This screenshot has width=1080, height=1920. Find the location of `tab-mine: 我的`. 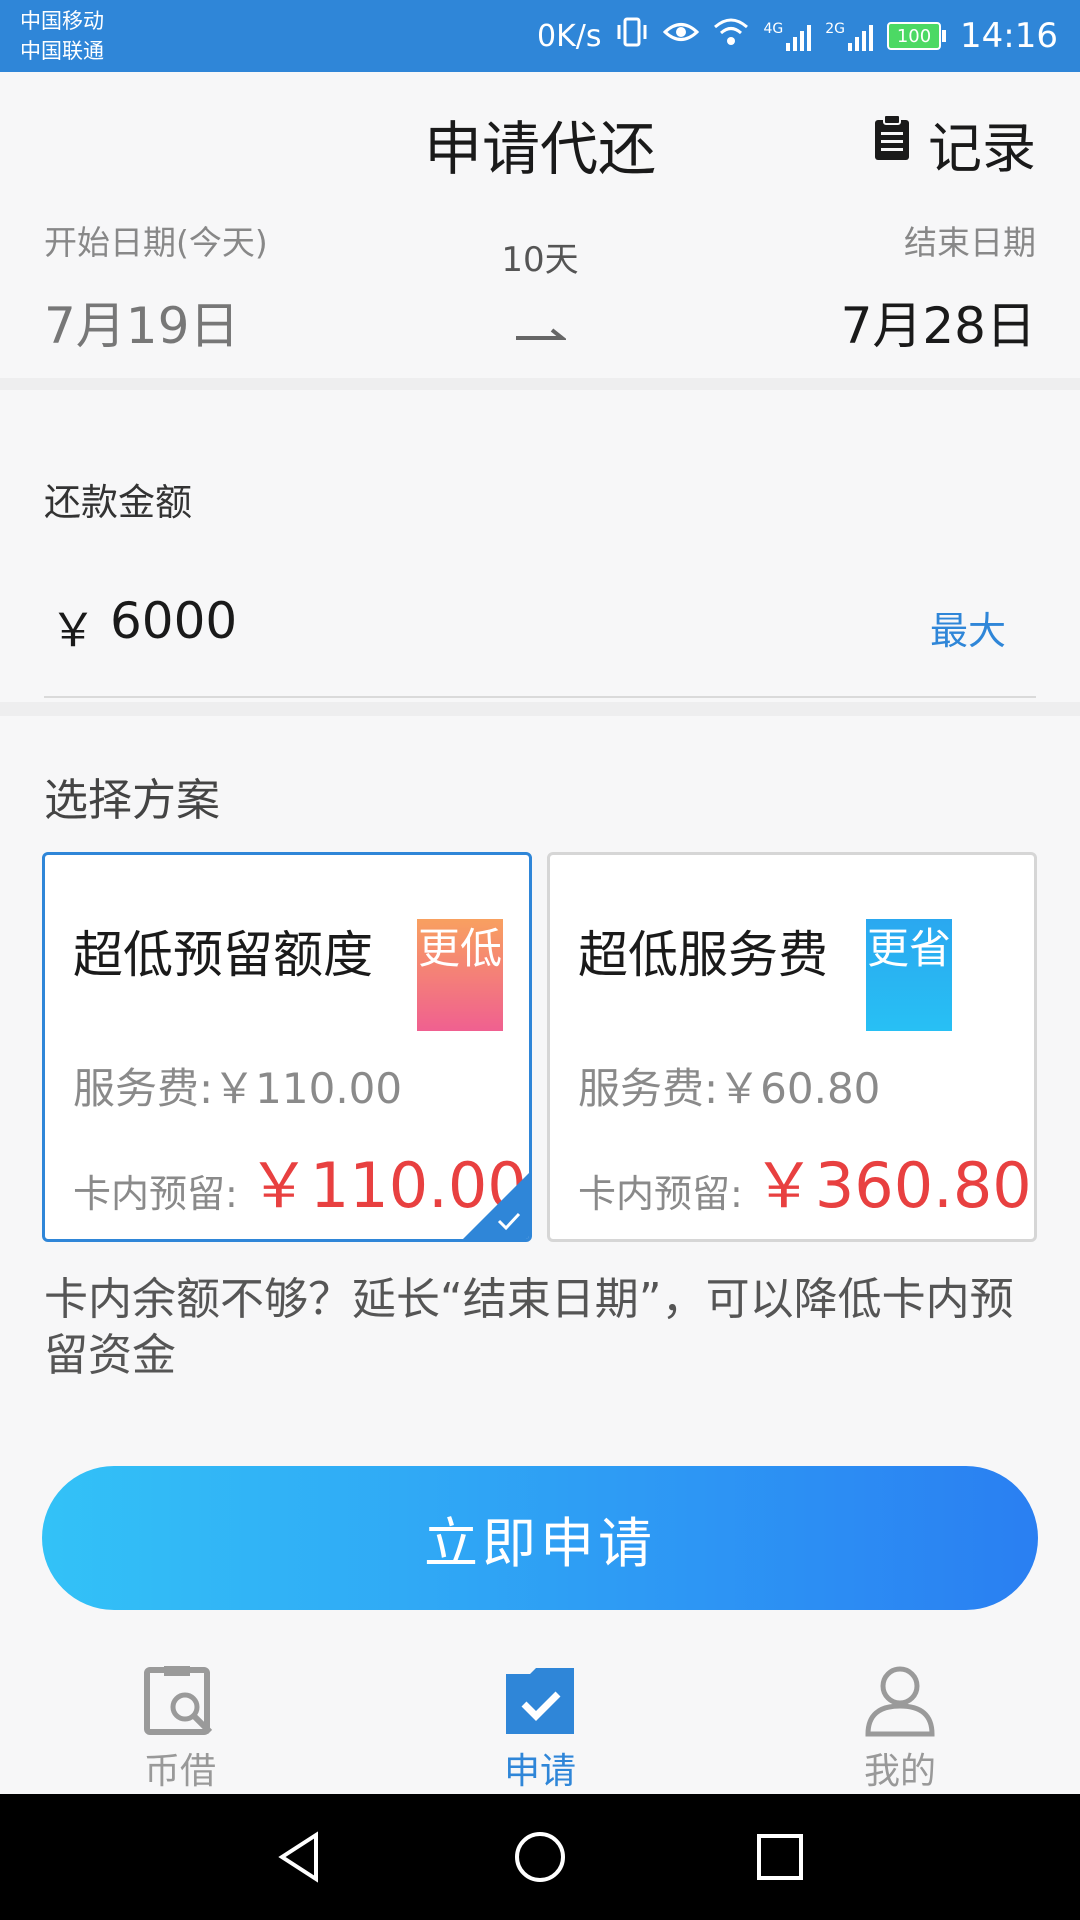

tab-mine: 我的 is located at coordinates (900, 1729).